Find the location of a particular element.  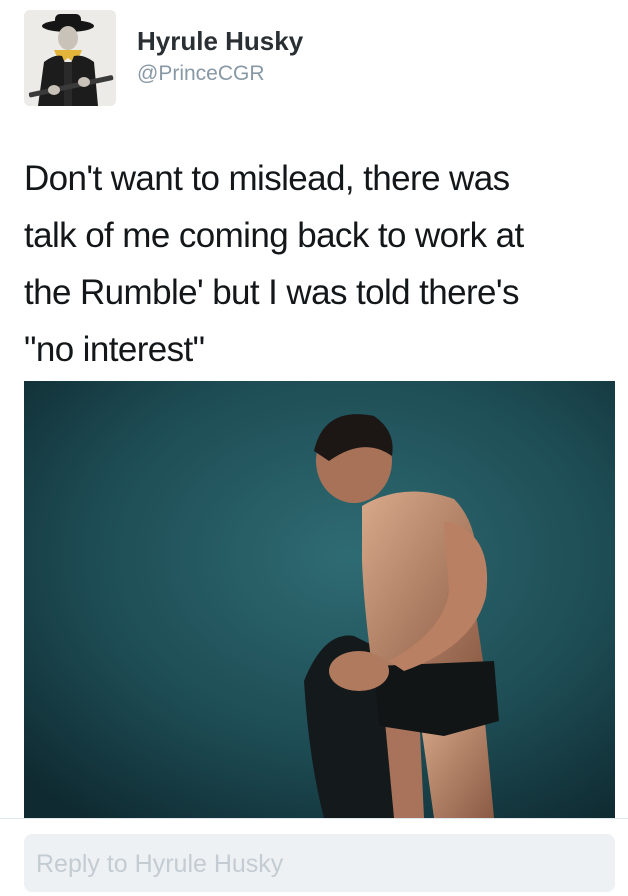

divider is located at coordinates (314, 818).